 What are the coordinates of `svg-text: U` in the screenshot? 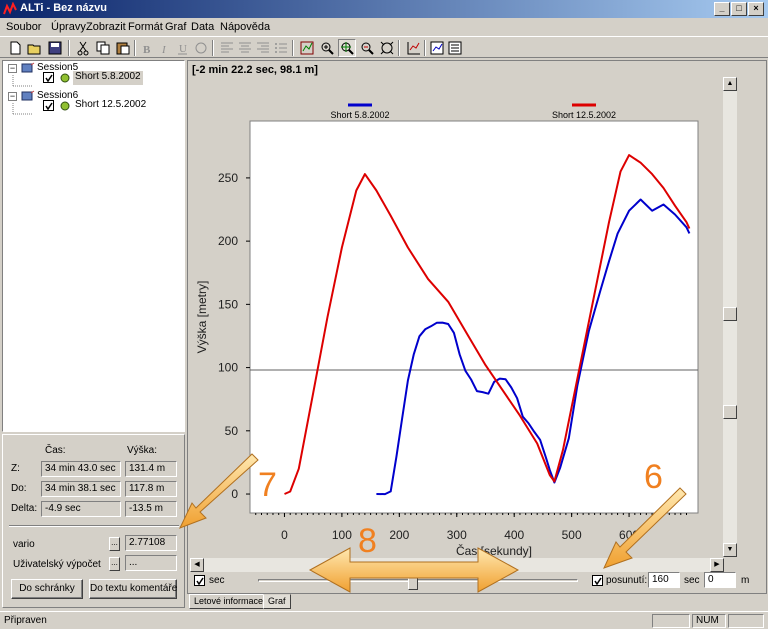 It's located at (183, 49).